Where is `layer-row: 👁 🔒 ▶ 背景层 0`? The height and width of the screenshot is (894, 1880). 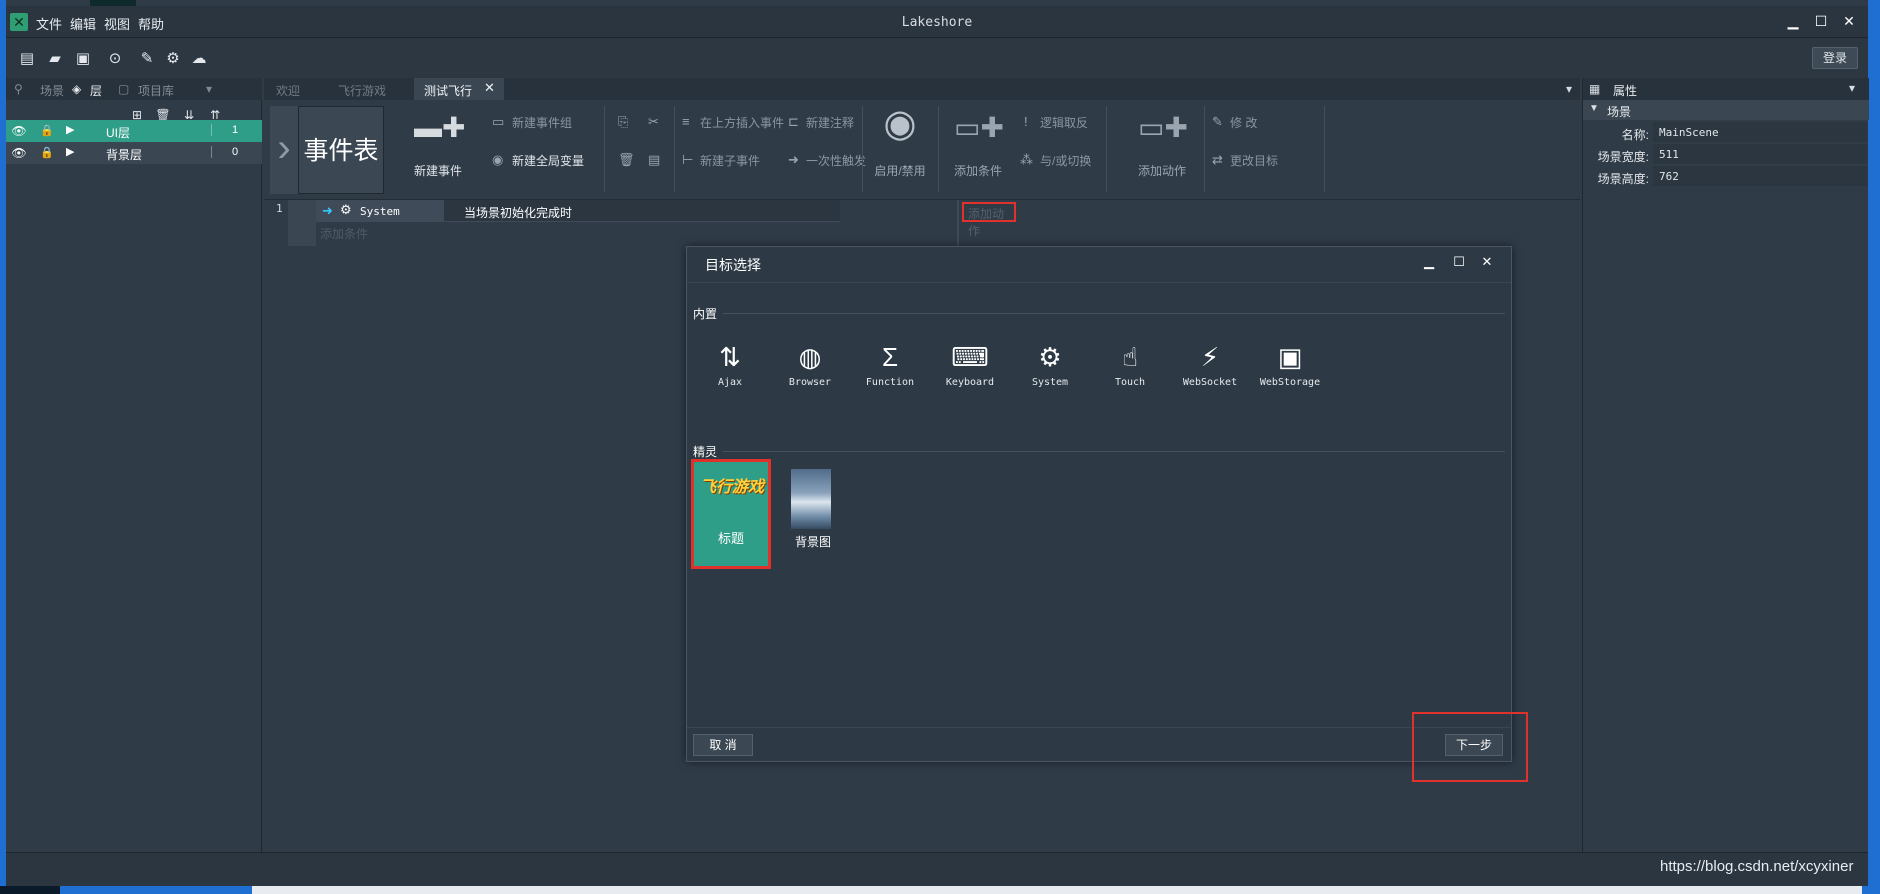 layer-row: 👁 🔒 ▶ 背景层 0 is located at coordinates (134, 153).